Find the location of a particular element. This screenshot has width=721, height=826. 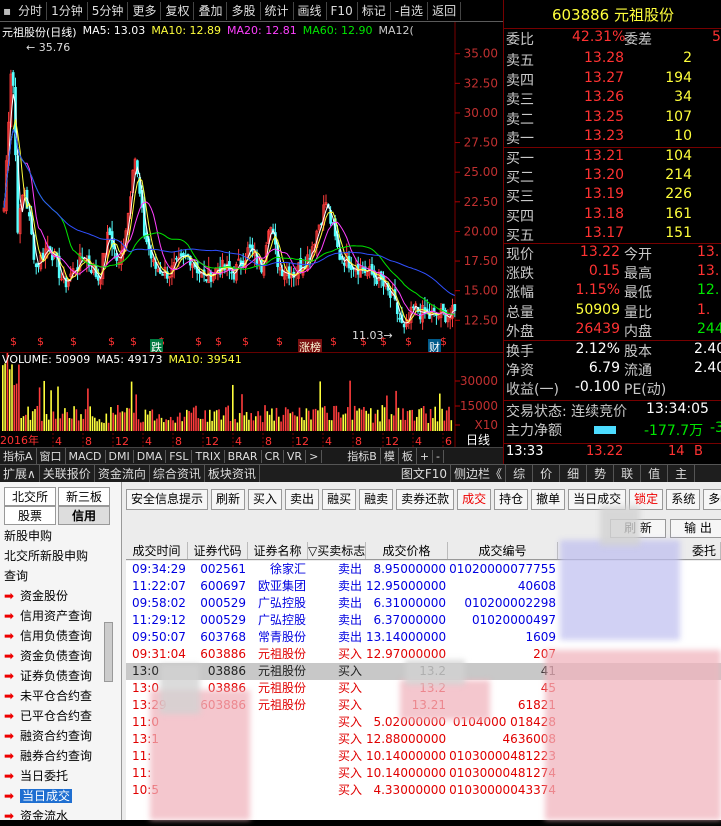

buy-level-price: 13.20 is located at coordinates (604, 175).